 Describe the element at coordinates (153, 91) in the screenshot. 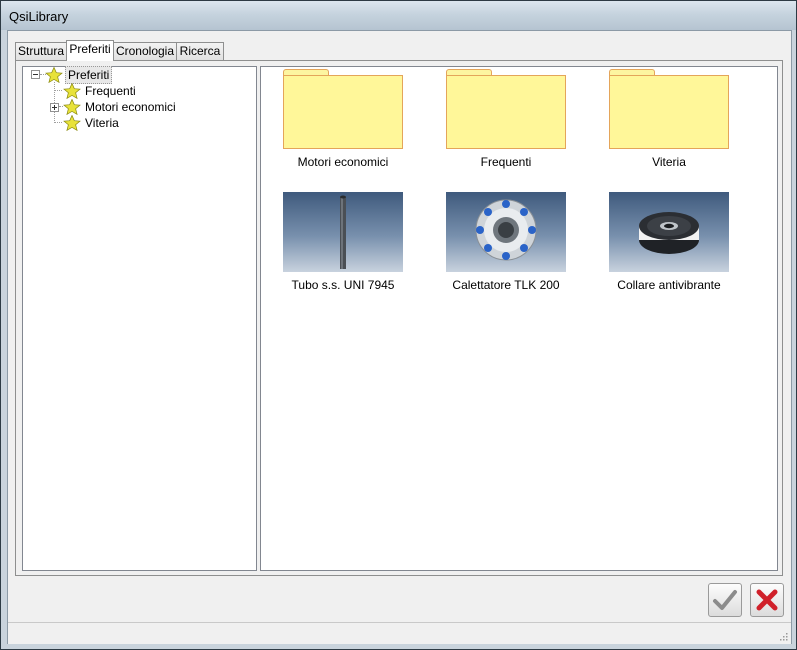

I see `tree-node-frequenti: Frequenti` at that location.